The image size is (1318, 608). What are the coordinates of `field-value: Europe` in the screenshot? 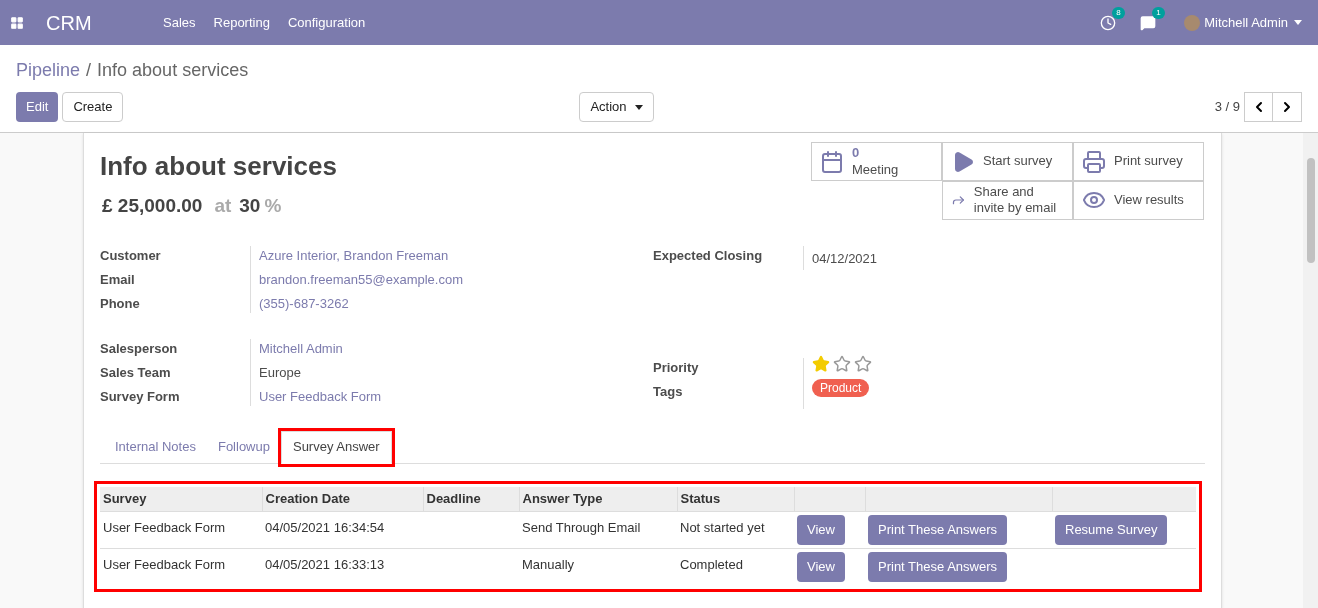 It's located at (280, 372).